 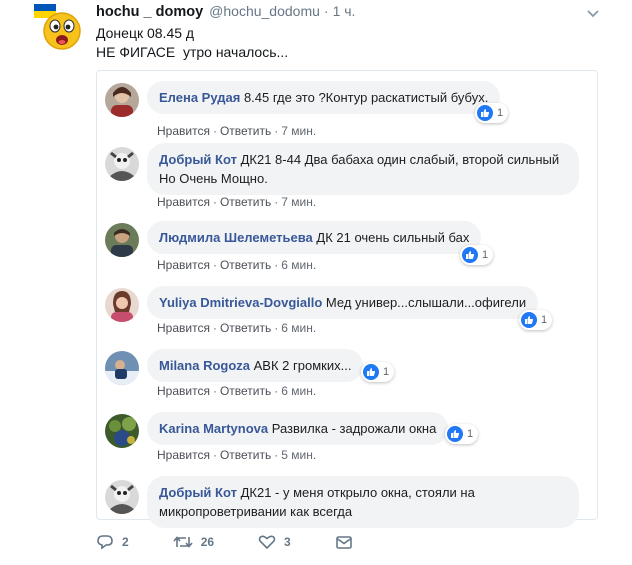 I want to click on chevron-down-icon, so click(x=593, y=12).